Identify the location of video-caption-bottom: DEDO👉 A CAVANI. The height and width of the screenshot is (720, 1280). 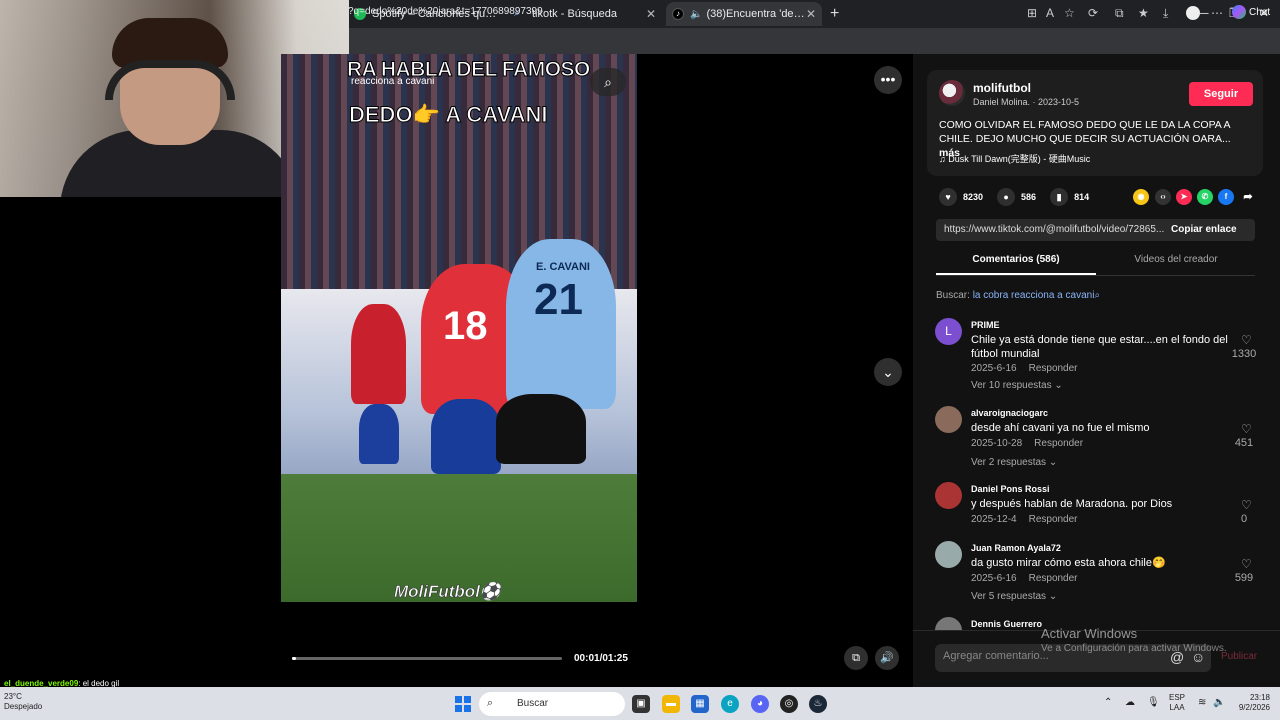
(449, 115).